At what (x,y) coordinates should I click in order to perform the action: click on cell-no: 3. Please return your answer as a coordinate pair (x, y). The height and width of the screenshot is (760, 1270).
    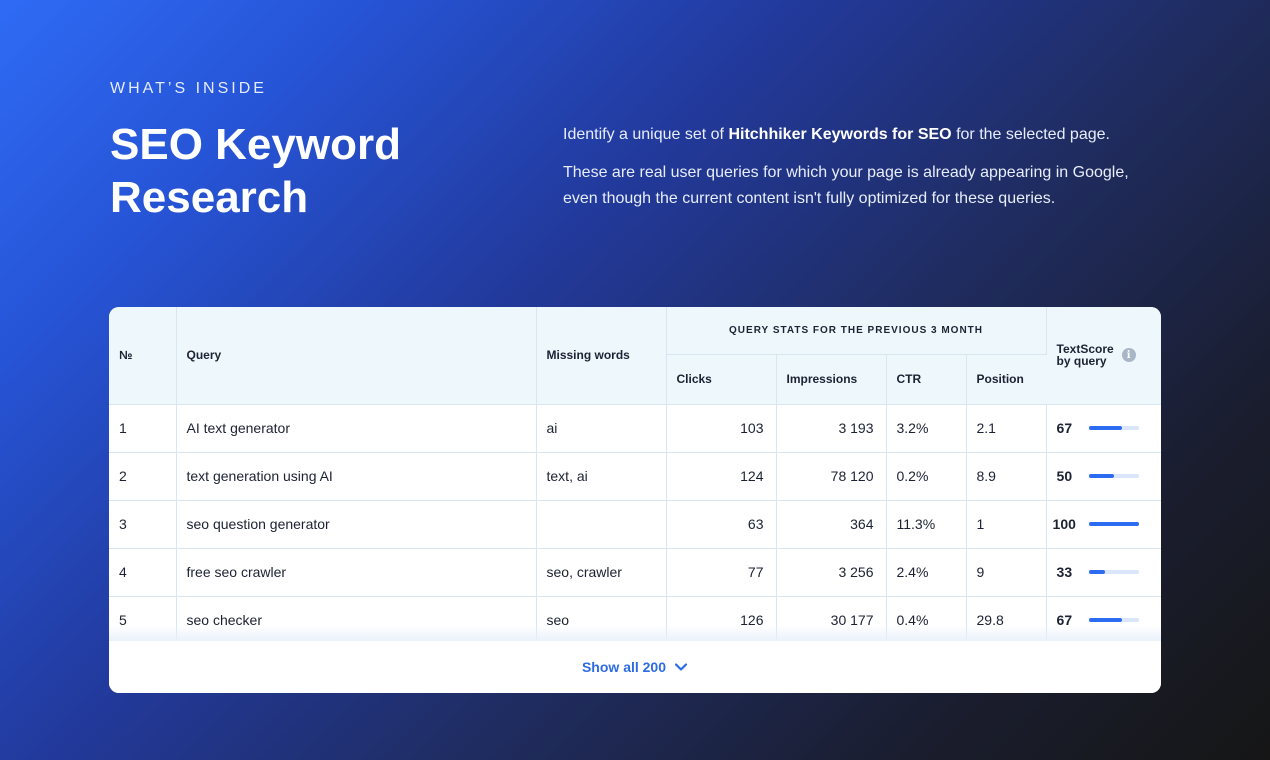
    Looking at the image, I should click on (143, 524).